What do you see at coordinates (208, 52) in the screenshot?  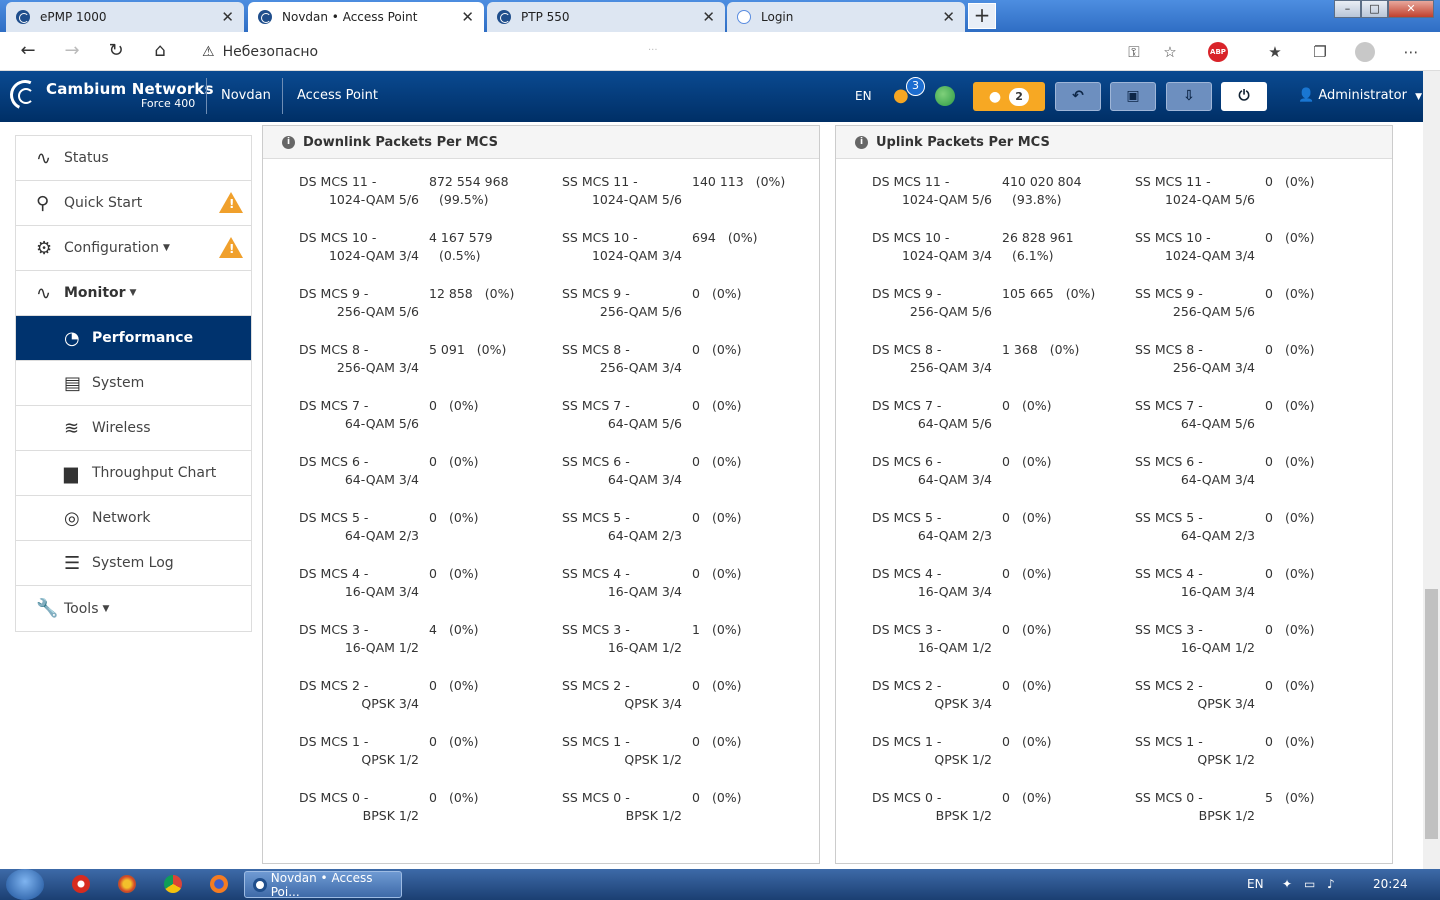 I see `insecure-warning-icon: ⚠` at bounding box center [208, 52].